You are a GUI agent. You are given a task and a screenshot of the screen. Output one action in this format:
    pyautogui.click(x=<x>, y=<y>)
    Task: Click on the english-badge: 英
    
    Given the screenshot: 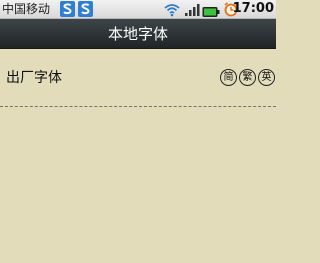 What is the action you would take?
    pyautogui.click(x=266, y=77)
    